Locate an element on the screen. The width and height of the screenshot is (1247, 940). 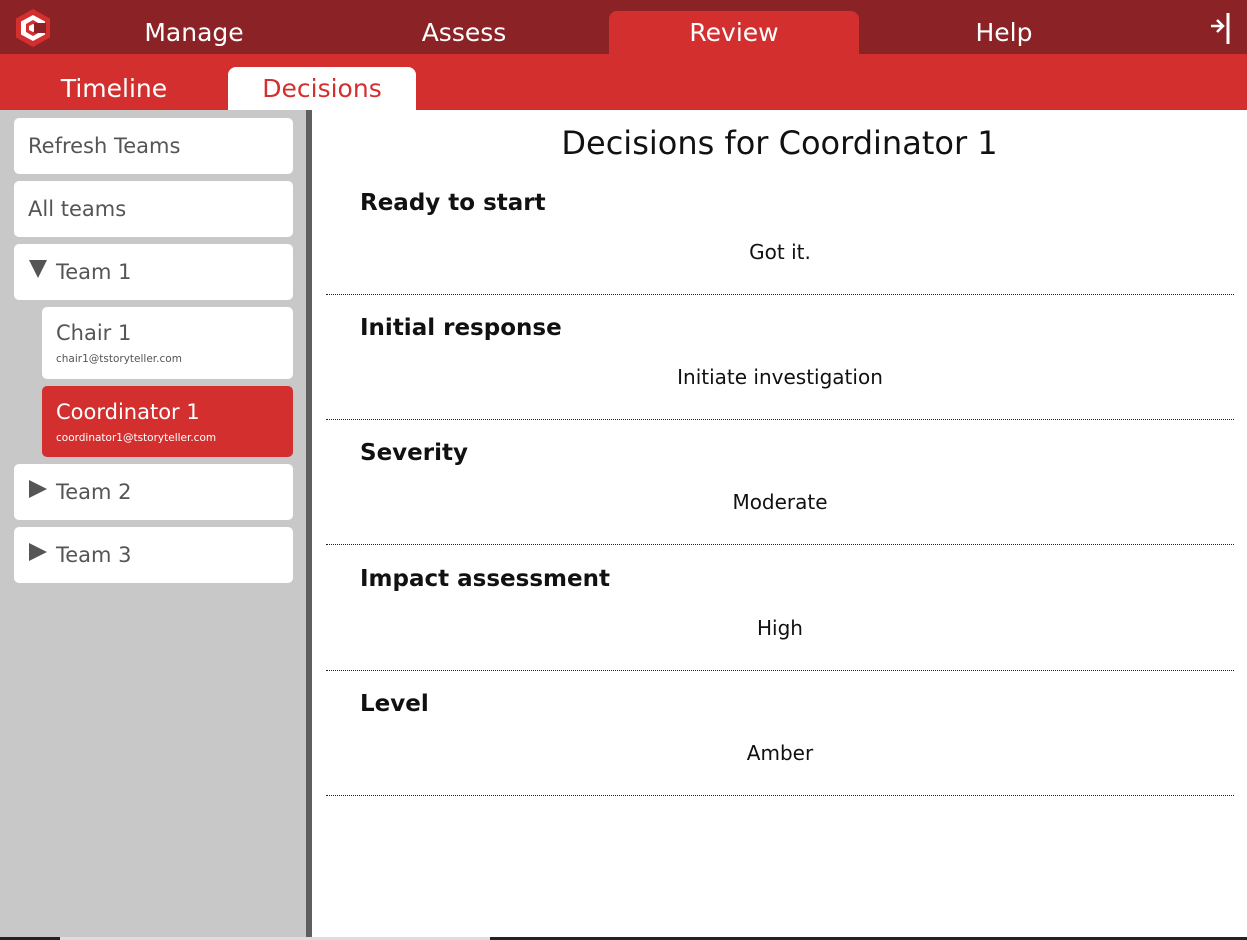
decision-question: Severity is located at coordinates (414, 453).